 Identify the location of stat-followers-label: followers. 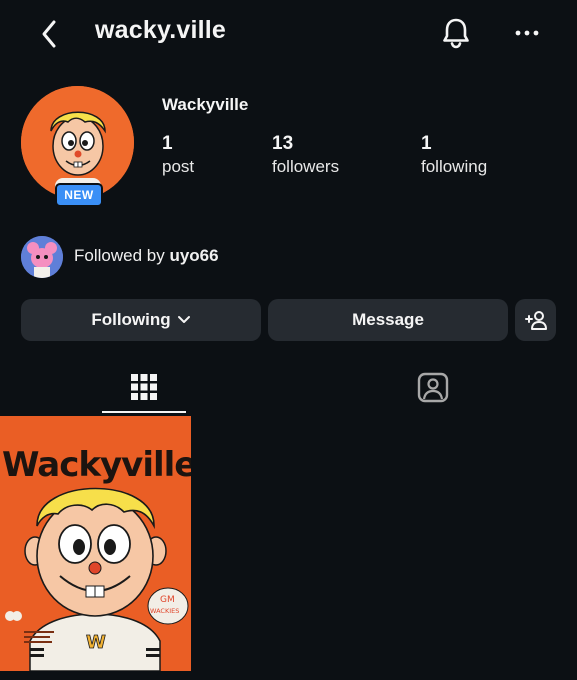
(306, 166).